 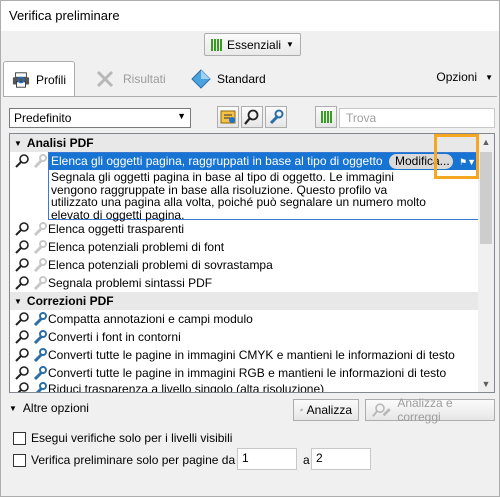 I want to click on item-label: Converti i font in contorni, so click(x=114, y=337).